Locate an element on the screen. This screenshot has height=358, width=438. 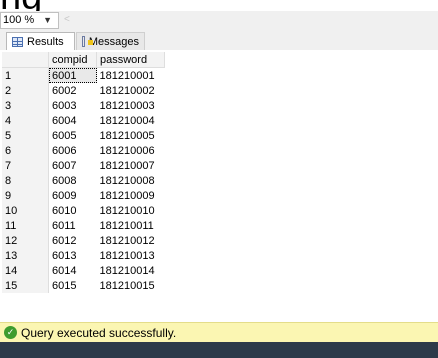
cell-compid: 6013 is located at coordinates (73, 255).